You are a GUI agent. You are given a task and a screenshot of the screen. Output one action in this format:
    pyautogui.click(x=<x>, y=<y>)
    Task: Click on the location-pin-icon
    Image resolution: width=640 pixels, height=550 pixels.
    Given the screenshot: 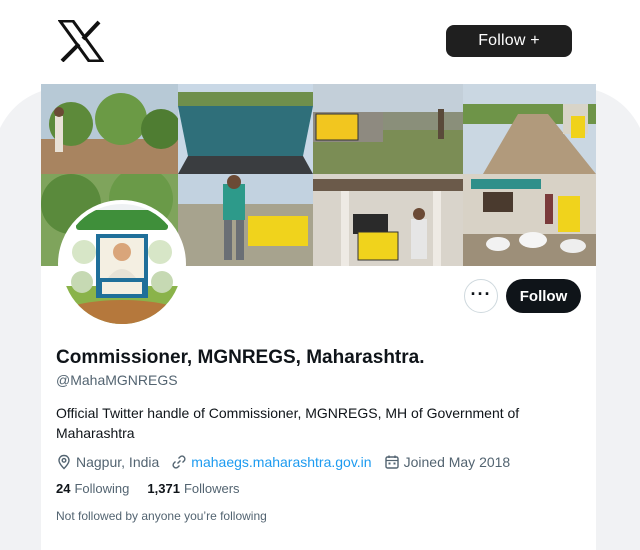 What is the action you would take?
    pyautogui.click(x=64, y=462)
    